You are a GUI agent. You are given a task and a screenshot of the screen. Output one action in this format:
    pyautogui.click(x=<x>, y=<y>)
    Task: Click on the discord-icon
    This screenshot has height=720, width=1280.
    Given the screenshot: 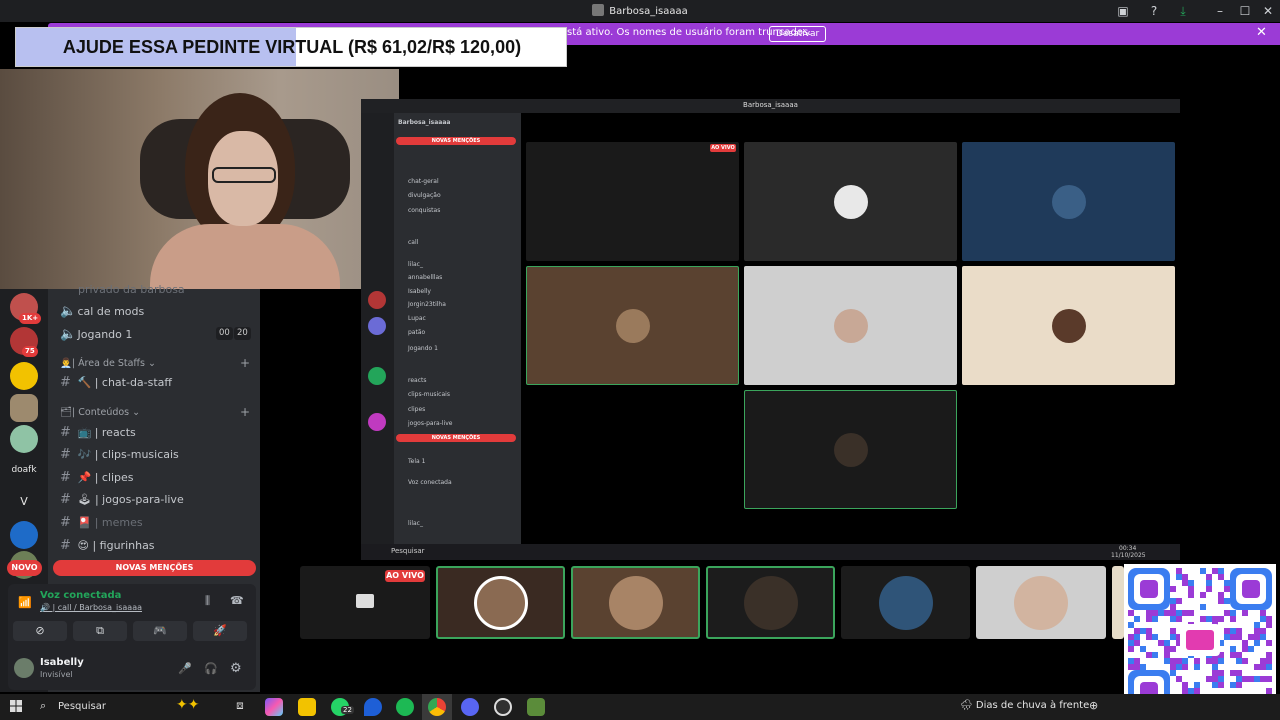 What is the action you would take?
    pyautogui.click(x=470, y=707)
    